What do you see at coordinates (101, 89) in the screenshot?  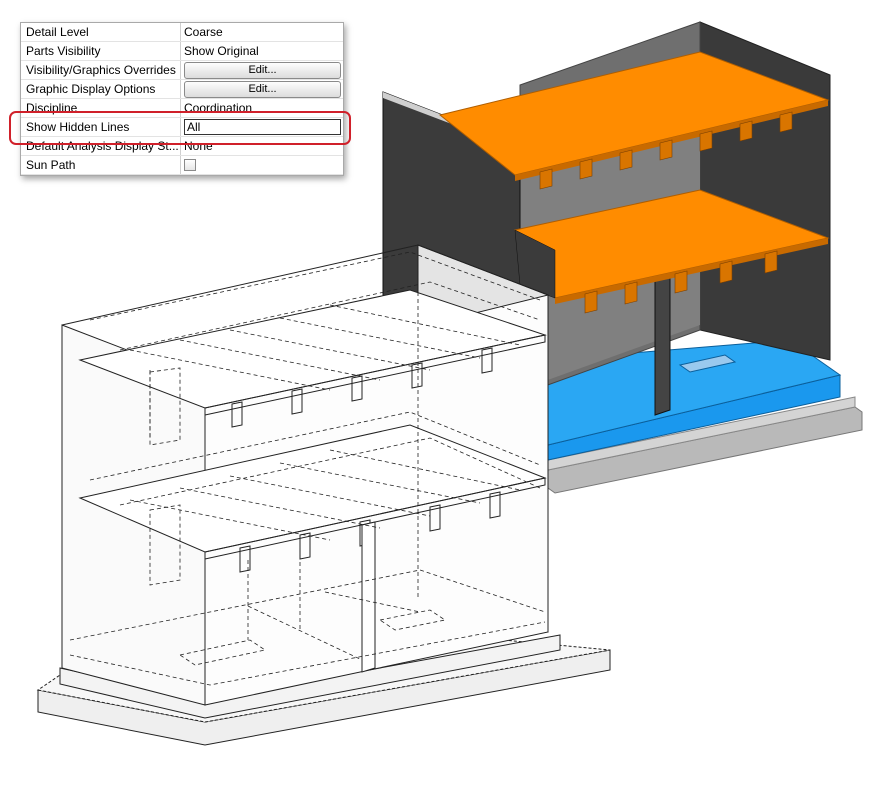 I see `property-label: Graphic Display Options` at bounding box center [101, 89].